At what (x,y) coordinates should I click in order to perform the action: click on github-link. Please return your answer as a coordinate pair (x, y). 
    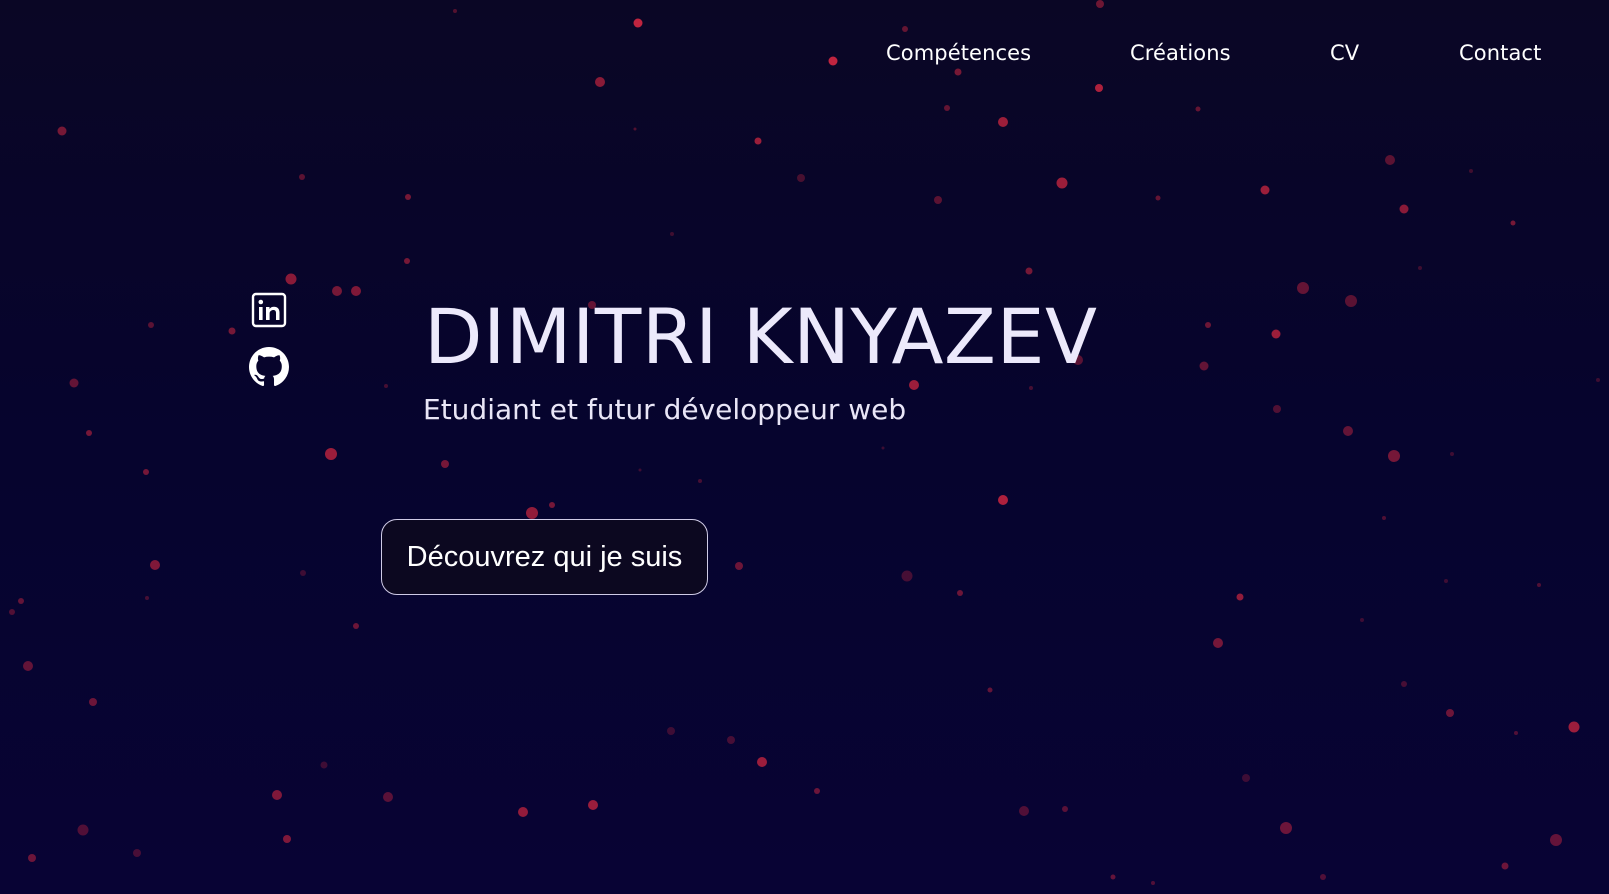
    Looking at the image, I should click on (269, 367).